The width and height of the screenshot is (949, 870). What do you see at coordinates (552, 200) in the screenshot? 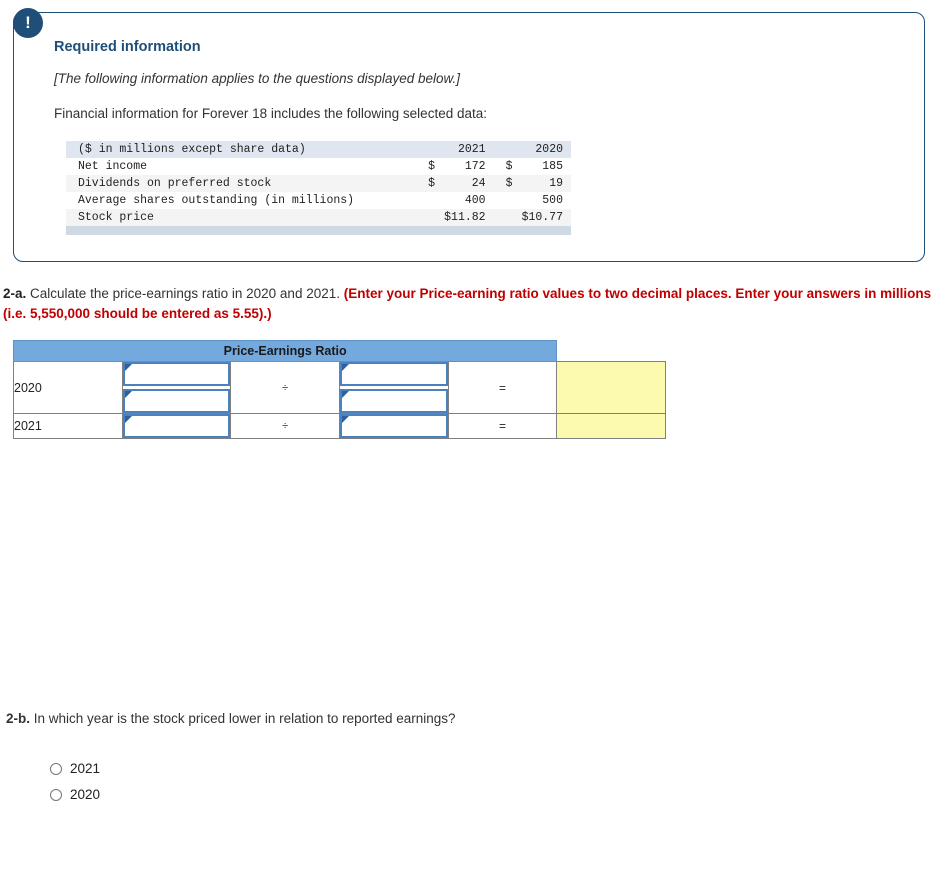
I see `row-y2-value: 500` at bounding box center [552, 200].